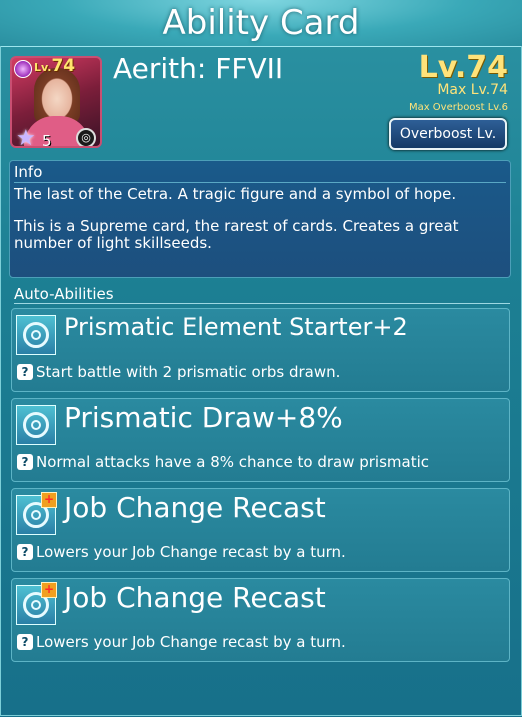 The width and height of the screenshot is (522, 717). Describe the element at coordinates (28, 172) in the screenshot. I see `info-heading: Info` at that location.